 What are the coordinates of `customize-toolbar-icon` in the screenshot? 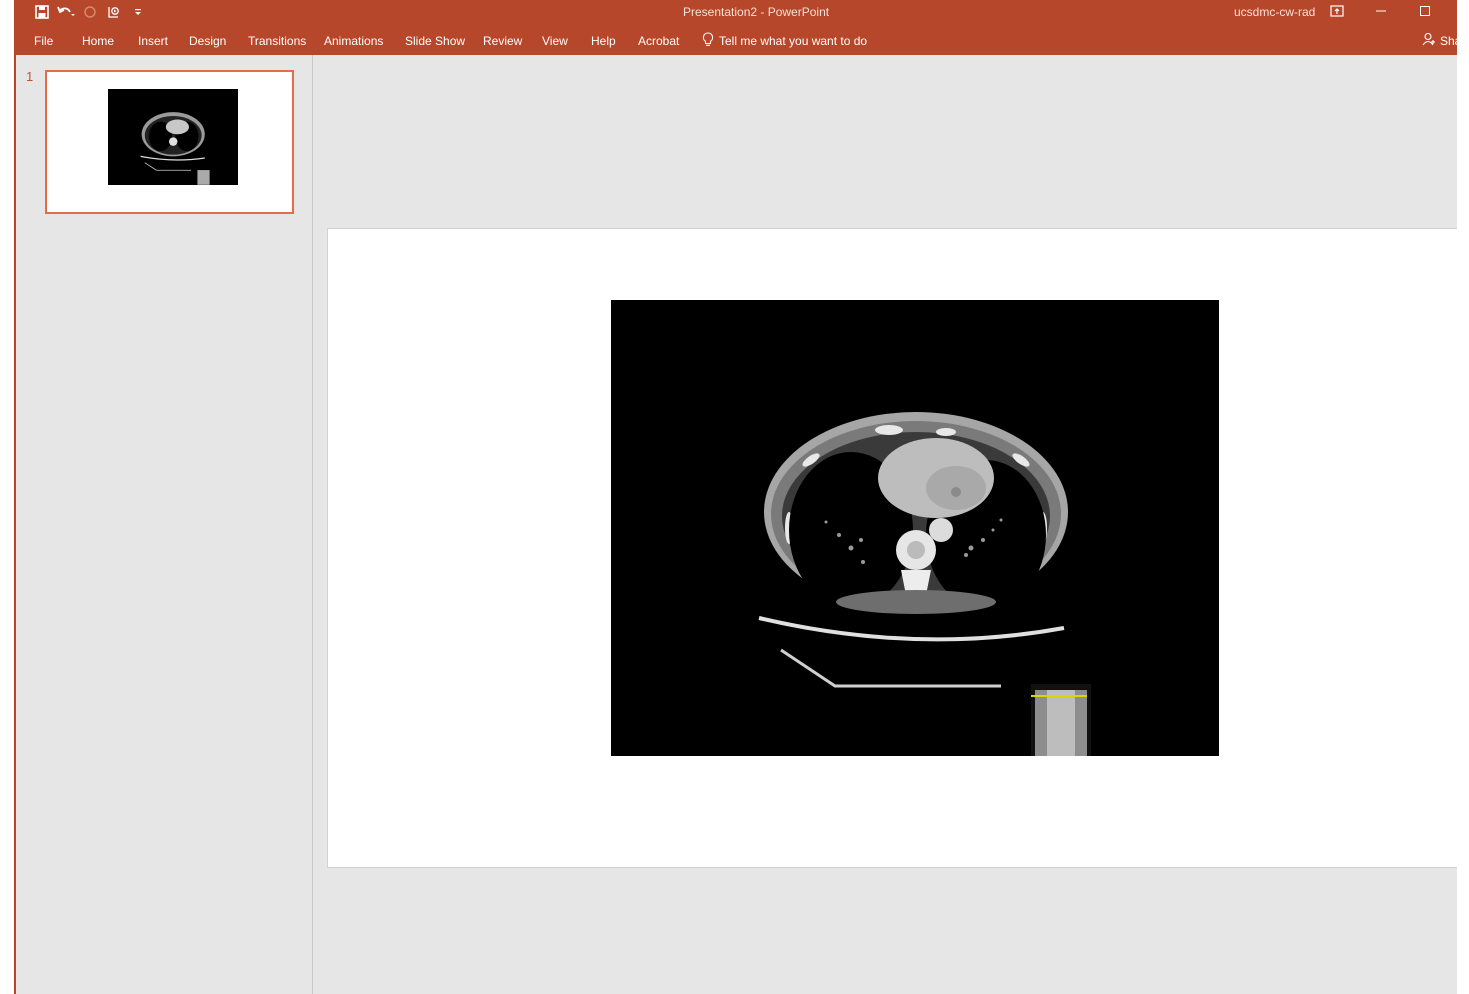 It's located at (138, 12).